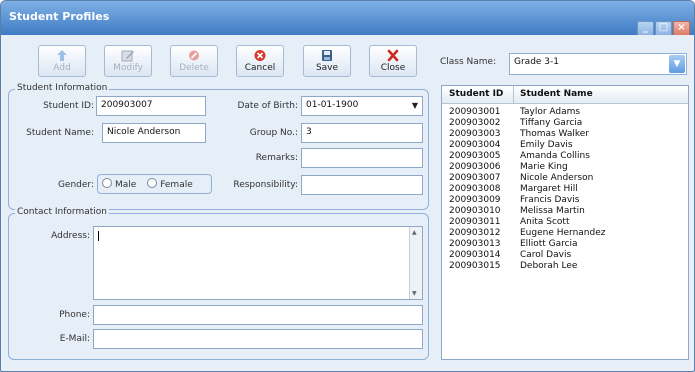 The image size is (695, 372). Describe the element at coordinates (362, 133) in the screenshot. I see `group-no-field: 3` at that location.